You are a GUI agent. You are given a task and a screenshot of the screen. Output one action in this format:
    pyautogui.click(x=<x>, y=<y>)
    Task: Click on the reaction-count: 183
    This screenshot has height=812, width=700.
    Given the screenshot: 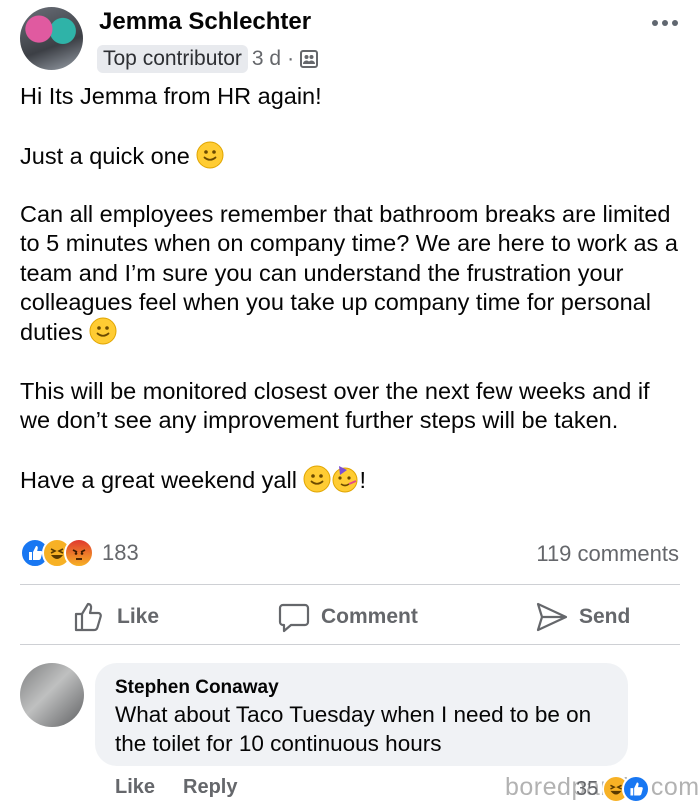 What is the action you would take?
    pyautogui.click(x=120, y=552)
    